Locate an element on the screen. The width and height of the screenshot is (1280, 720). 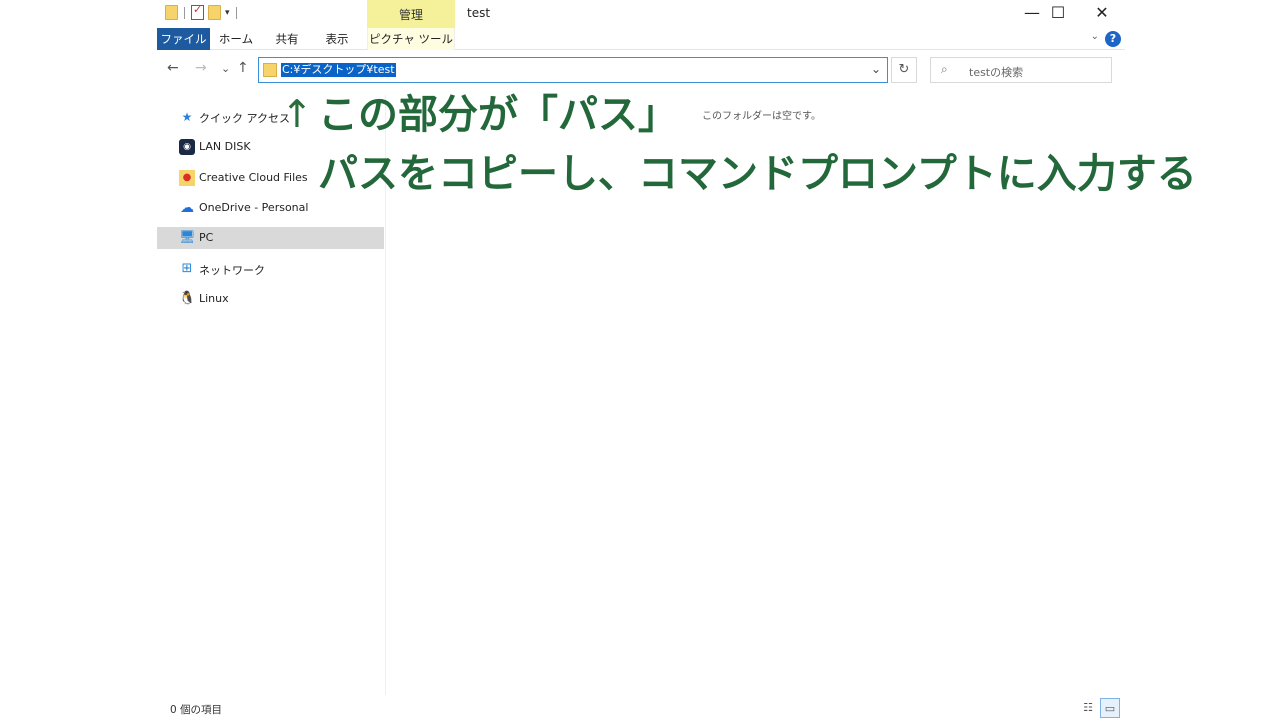
linux-icon: 🐧 is located at coordinates (187, 298).